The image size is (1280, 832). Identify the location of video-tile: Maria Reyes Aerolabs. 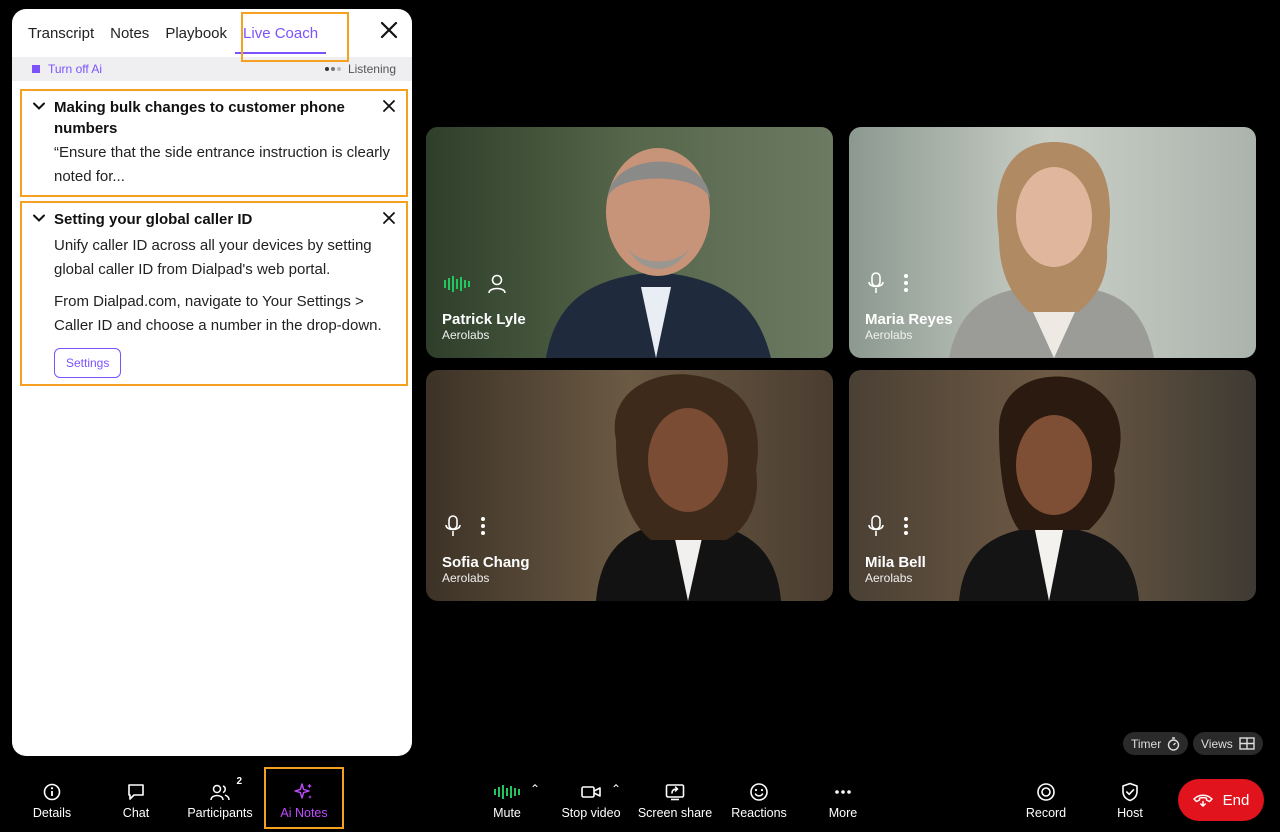
(1052, 242).